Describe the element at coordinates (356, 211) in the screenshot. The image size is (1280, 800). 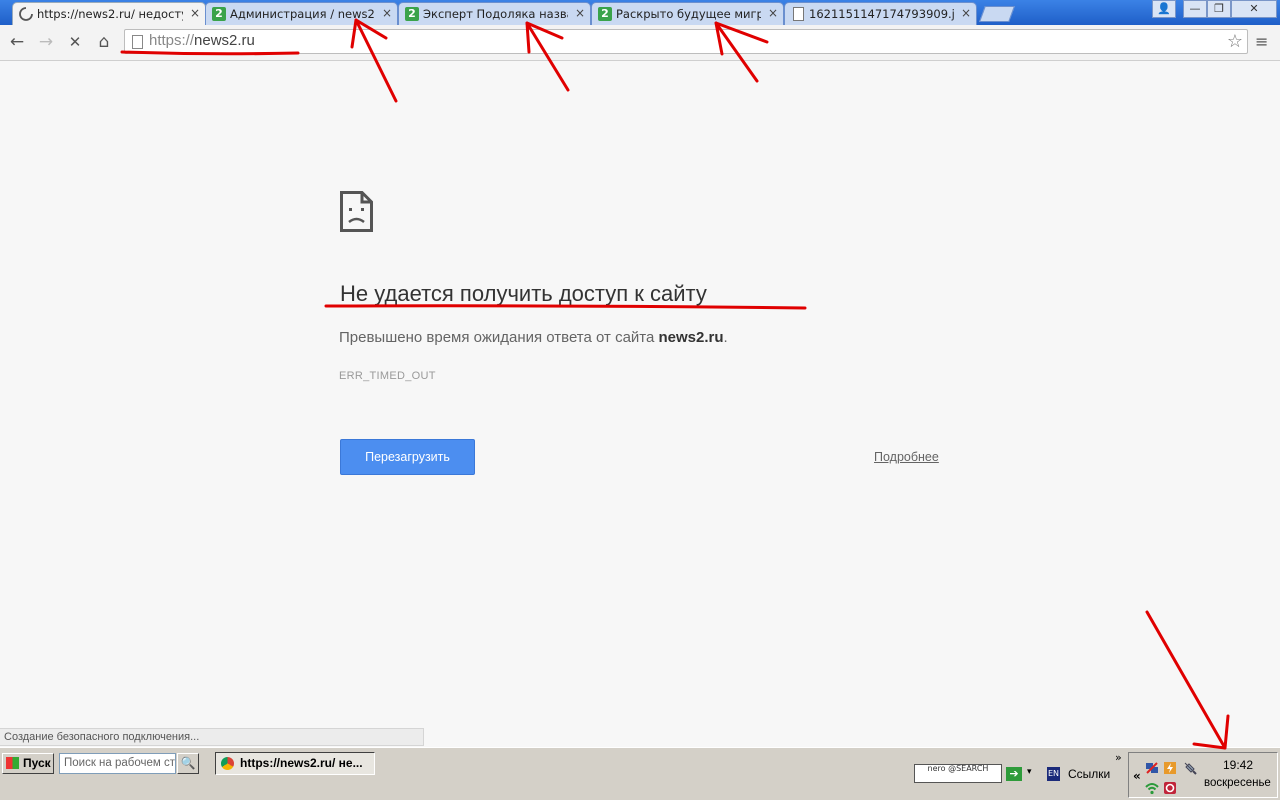
I see `sad-page-icon` at that location.